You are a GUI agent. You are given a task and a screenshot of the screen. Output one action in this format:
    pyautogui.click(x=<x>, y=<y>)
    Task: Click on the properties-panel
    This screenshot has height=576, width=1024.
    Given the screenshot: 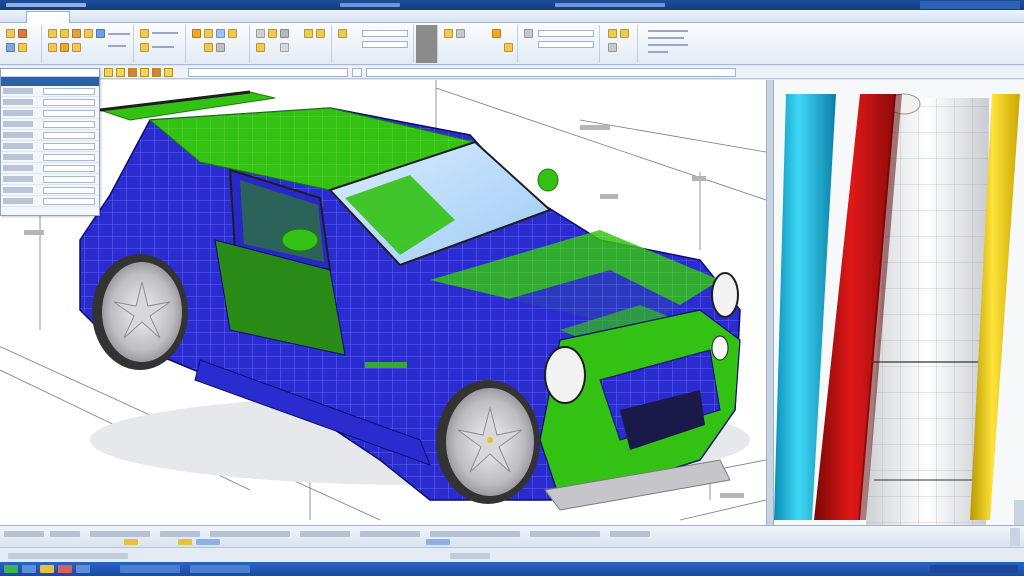 What is the action you would take?
    pyautogui.click(x=50, y=142)
    